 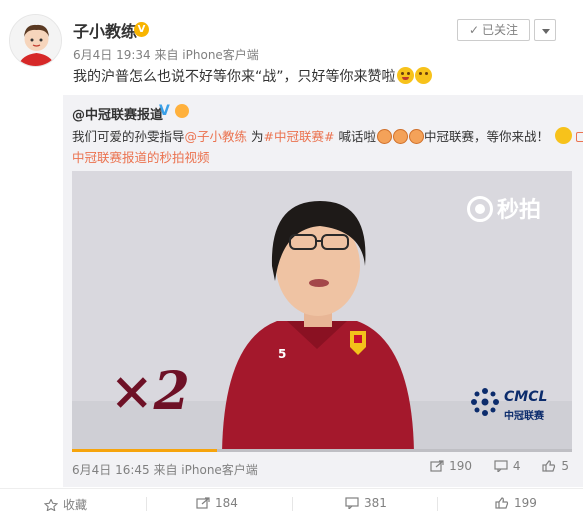 I want to click on comment-count: 4, so click(x=516, y=466).